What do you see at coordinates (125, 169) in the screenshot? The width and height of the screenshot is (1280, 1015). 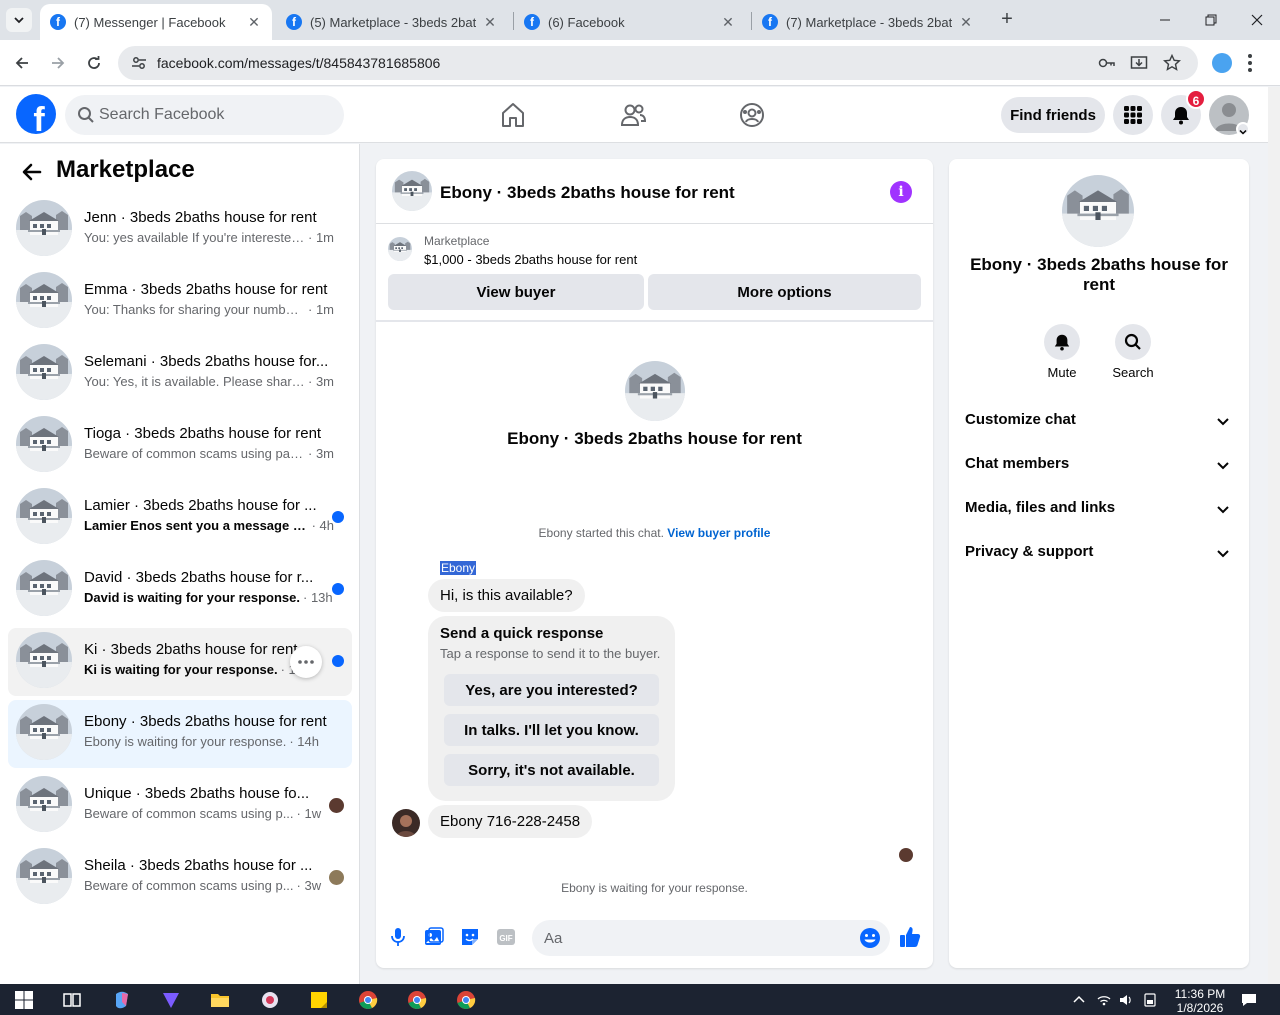 I see `panel-title: Marketplace` at bounding box center [125, 169].